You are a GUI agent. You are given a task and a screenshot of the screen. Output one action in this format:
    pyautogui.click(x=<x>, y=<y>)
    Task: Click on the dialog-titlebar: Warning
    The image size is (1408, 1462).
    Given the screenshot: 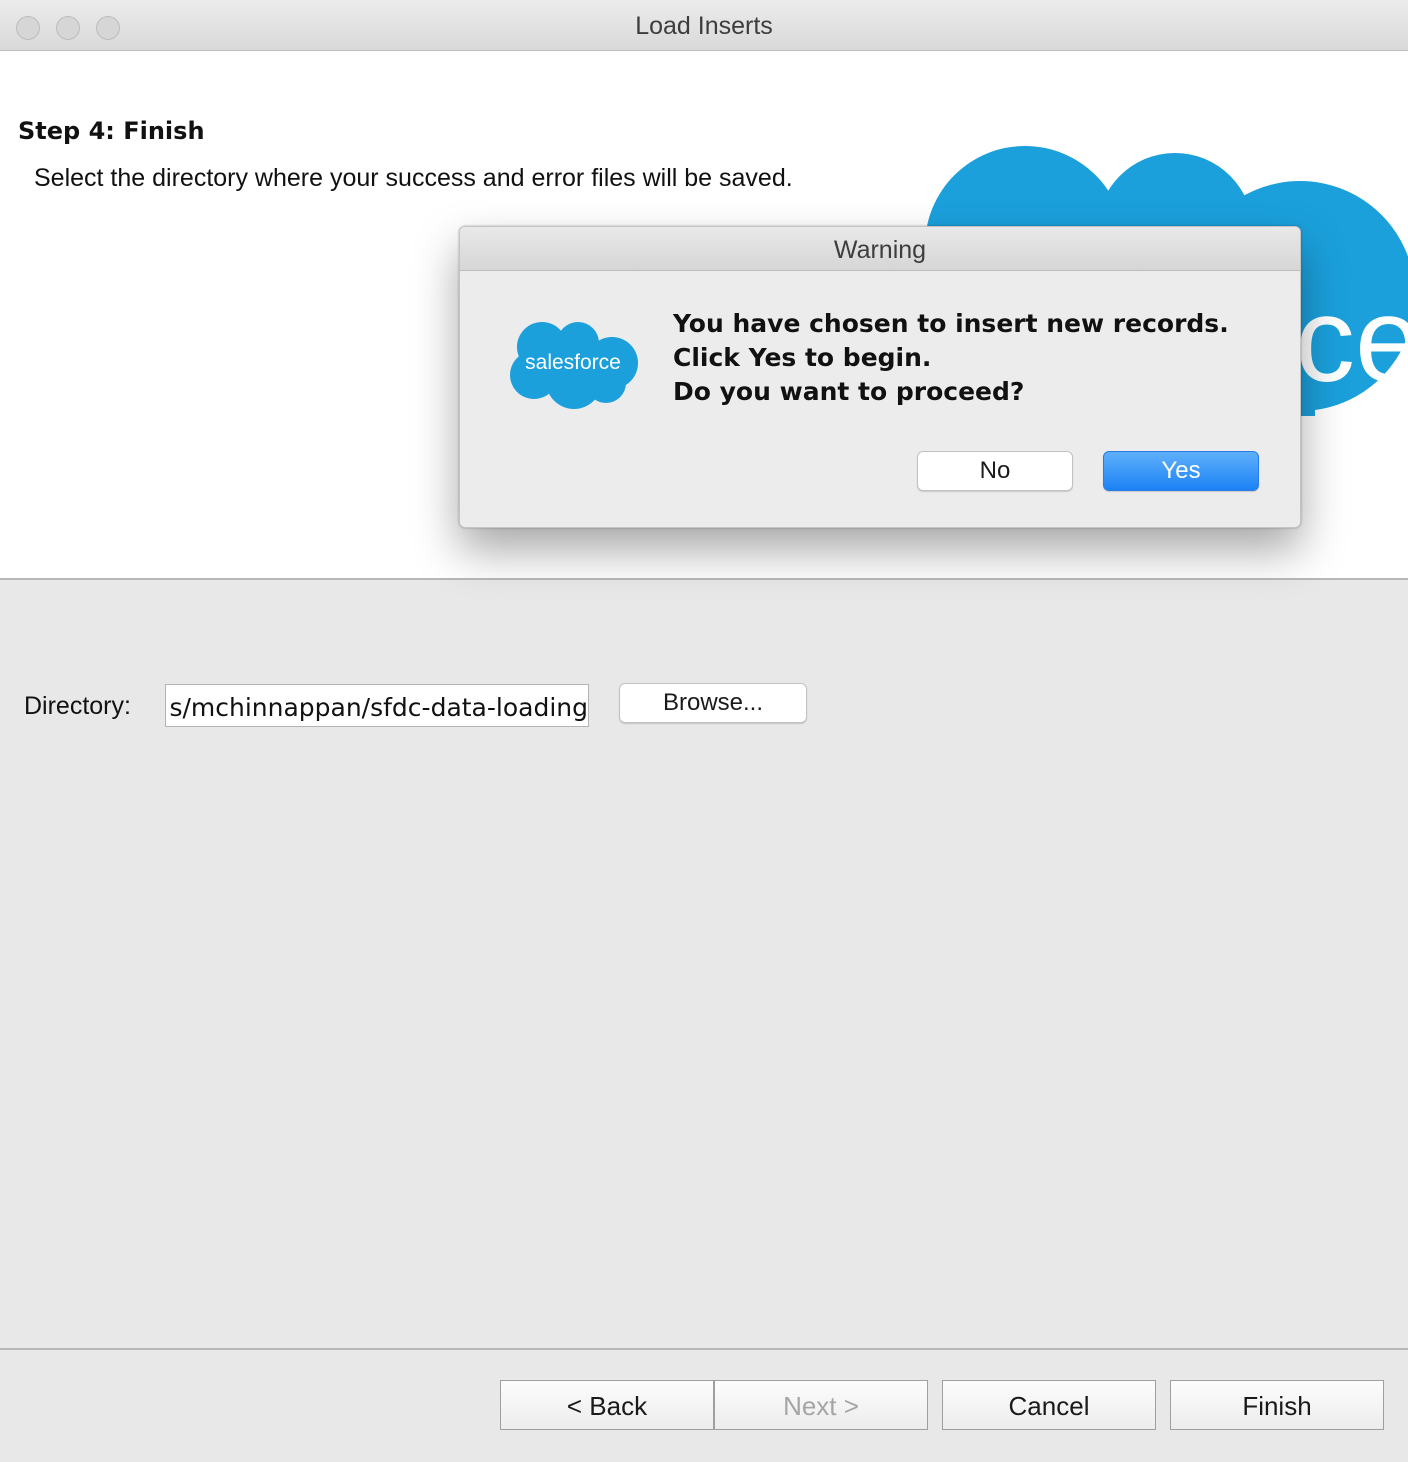 What is the action you would take?
    pyautogui.click(x=880, y=249)
    